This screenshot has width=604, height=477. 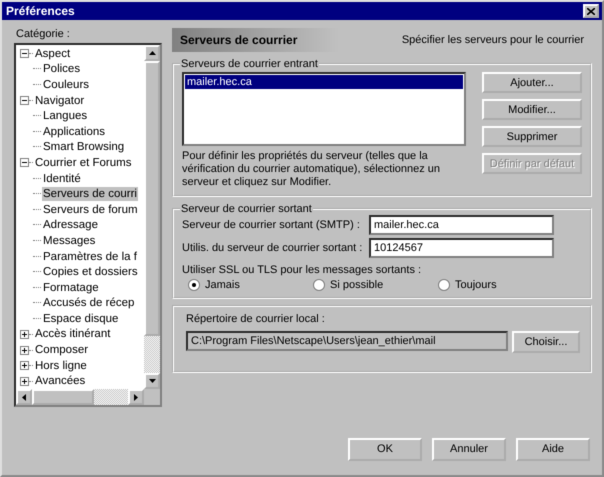 What do you see at coordinates (80, 397) in the screenshot?
I see `horizontal-scrollbar` at bounding box center [80, 397].